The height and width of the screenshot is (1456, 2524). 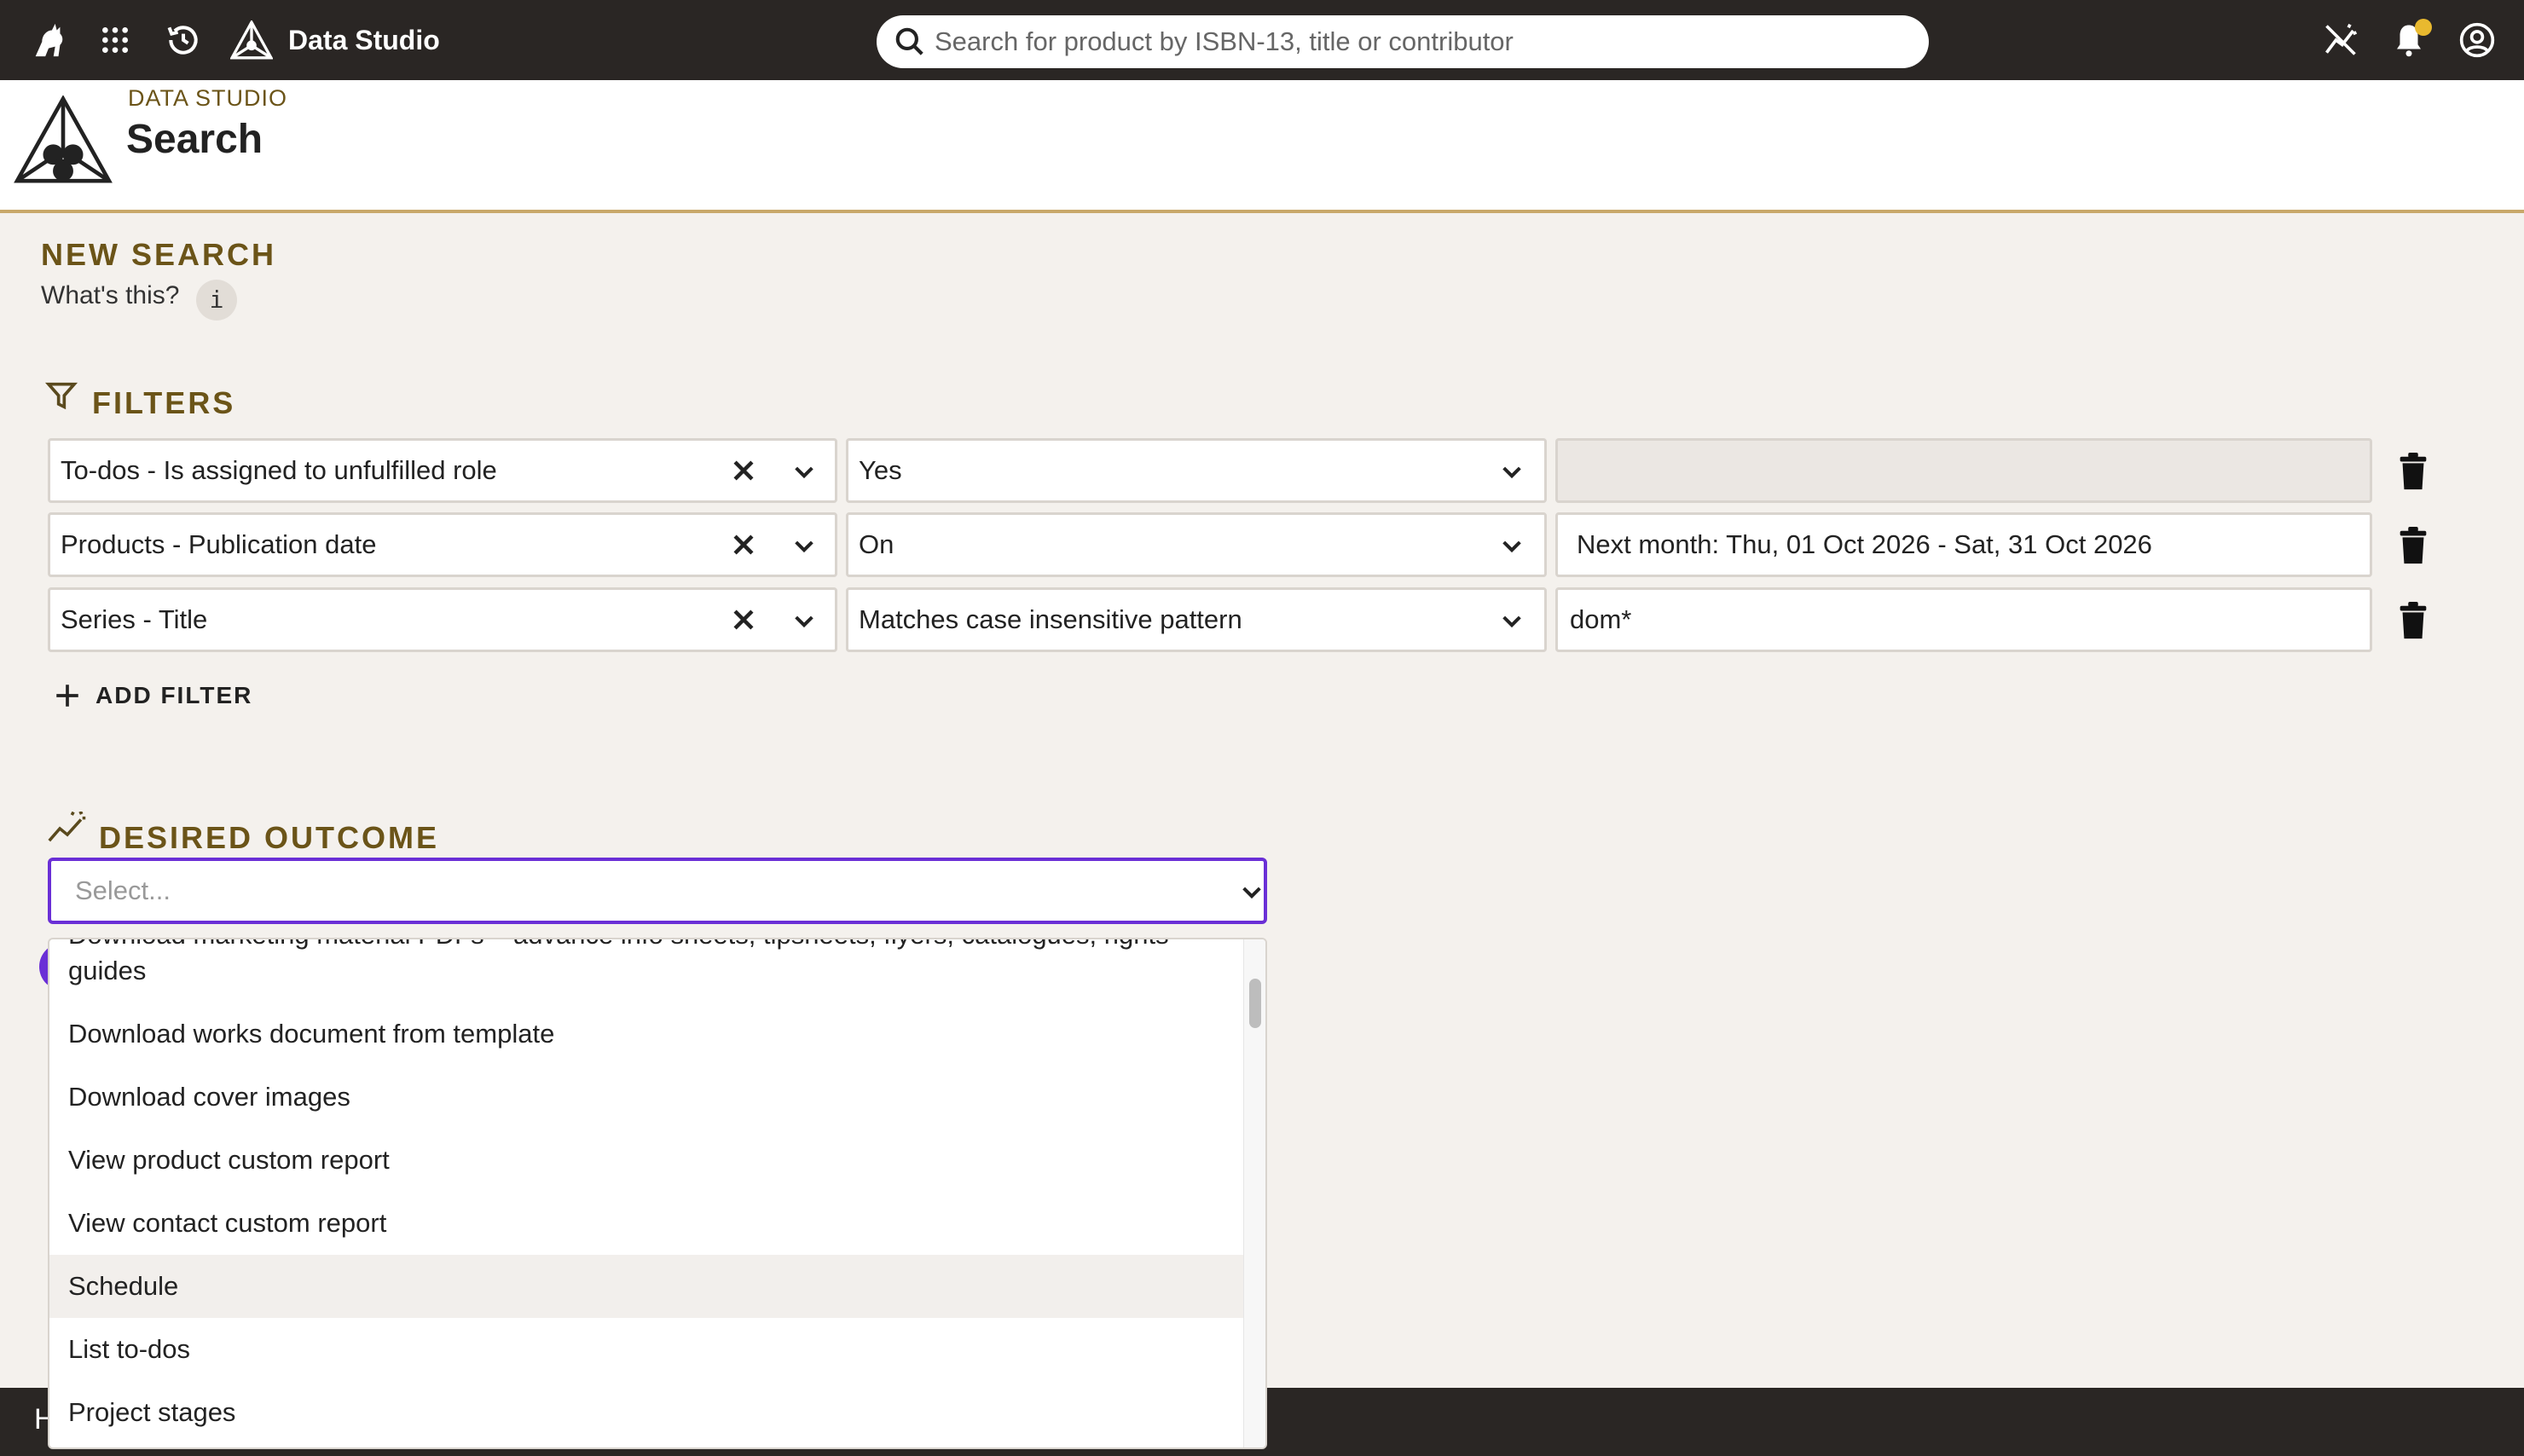 What do you see at coordinates (219, 544) in the screenshot?
I see `filter-field-value: Products - Publication date` at bounding box center [219, 544].